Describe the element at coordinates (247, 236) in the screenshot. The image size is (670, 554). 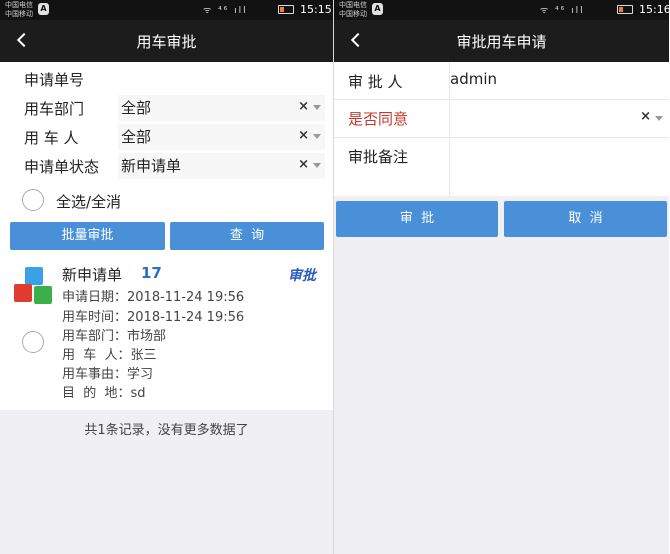
I see `query-button: 查 询` at that location.